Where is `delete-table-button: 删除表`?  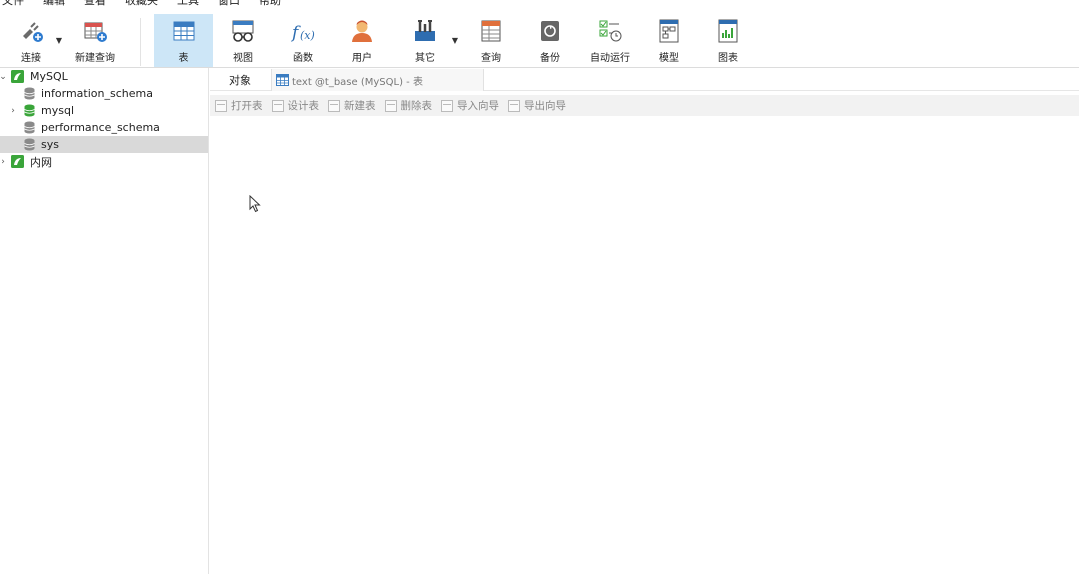 delete-table-button: 删除表 is located at coordinates (408, 105).